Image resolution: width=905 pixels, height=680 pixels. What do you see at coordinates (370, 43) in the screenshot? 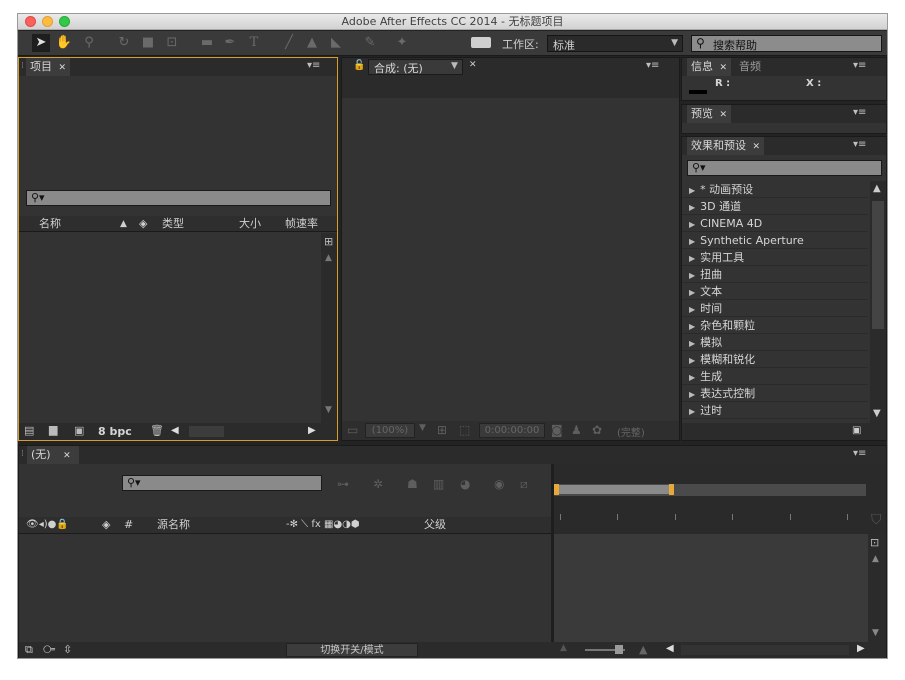
I see `roto-brush-tool-icon: ✎` at bounding box center [370, 43].